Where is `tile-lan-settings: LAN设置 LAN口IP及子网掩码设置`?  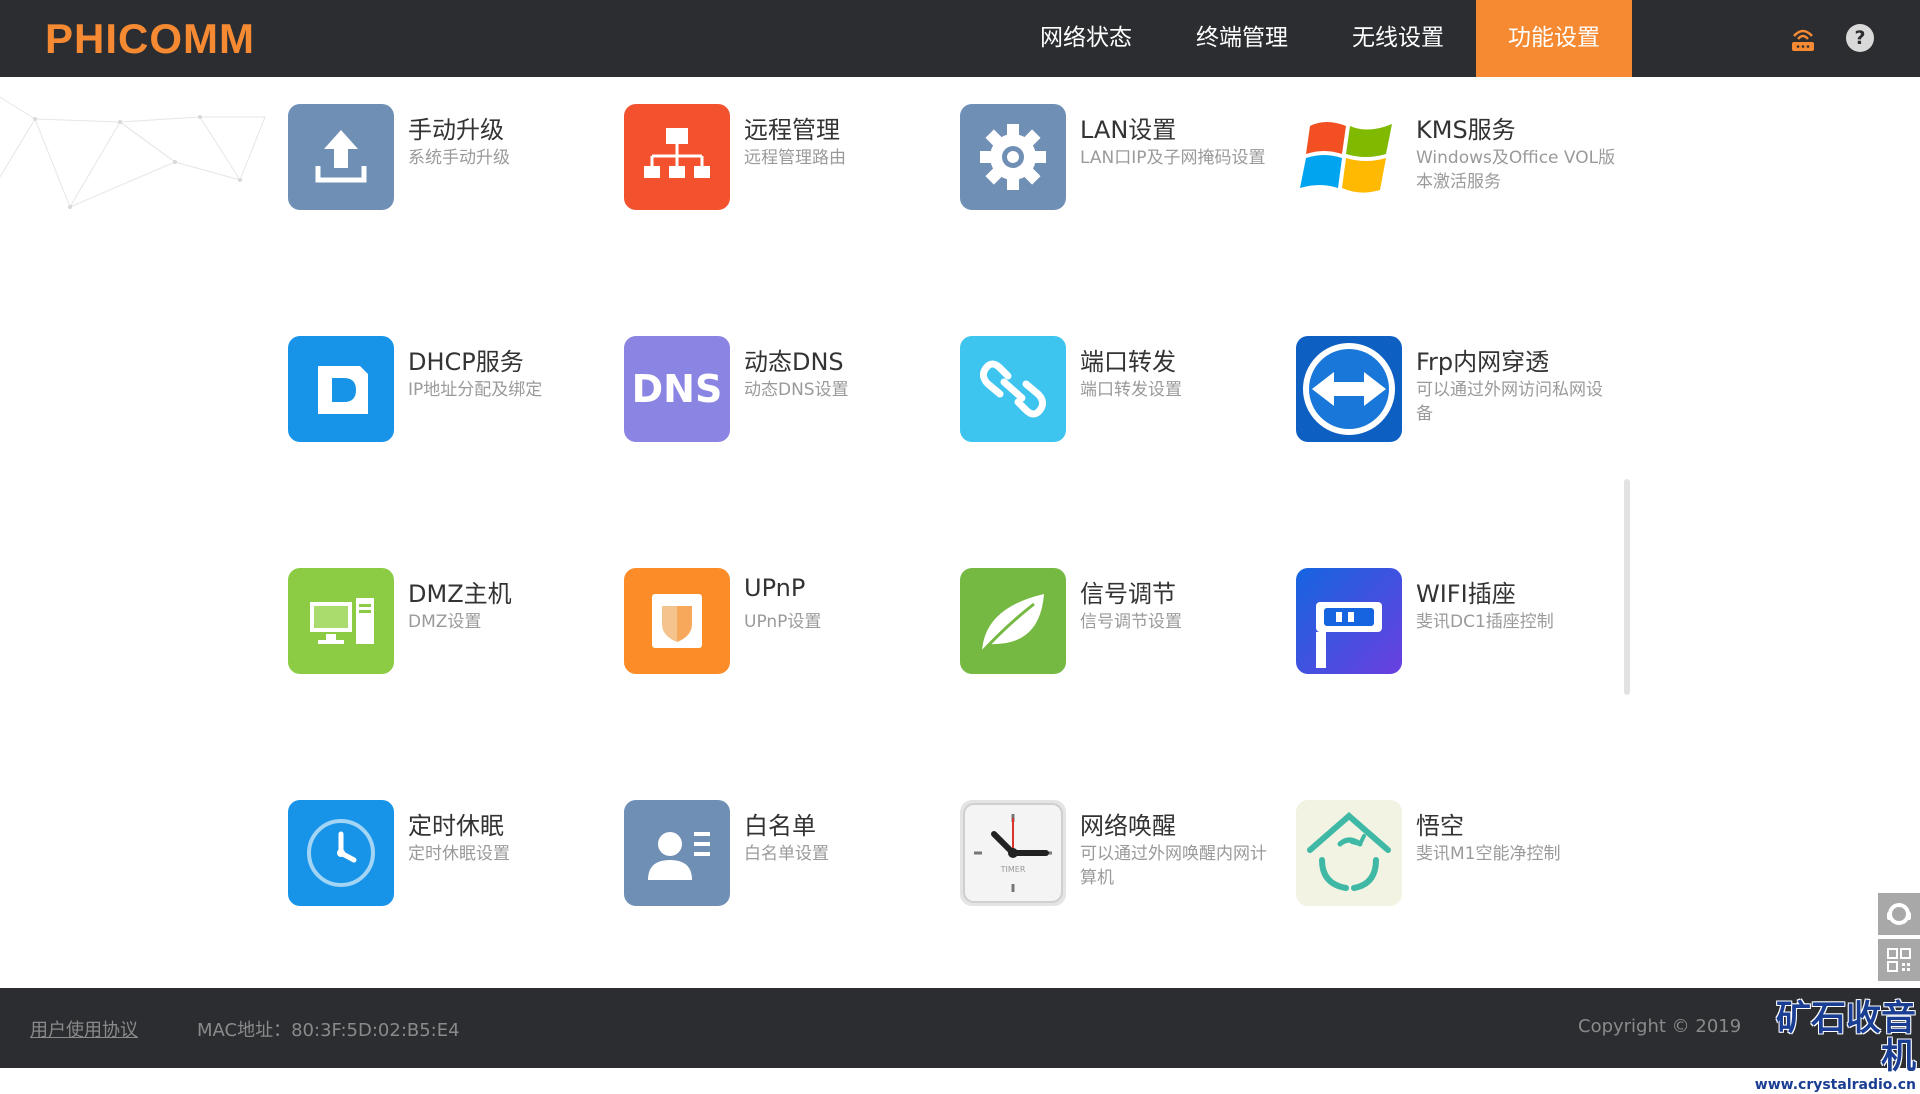 tile-lan-settings: LAN设置 LAN口IP及子网掩码设置 is located at coordinates (1120, 159).